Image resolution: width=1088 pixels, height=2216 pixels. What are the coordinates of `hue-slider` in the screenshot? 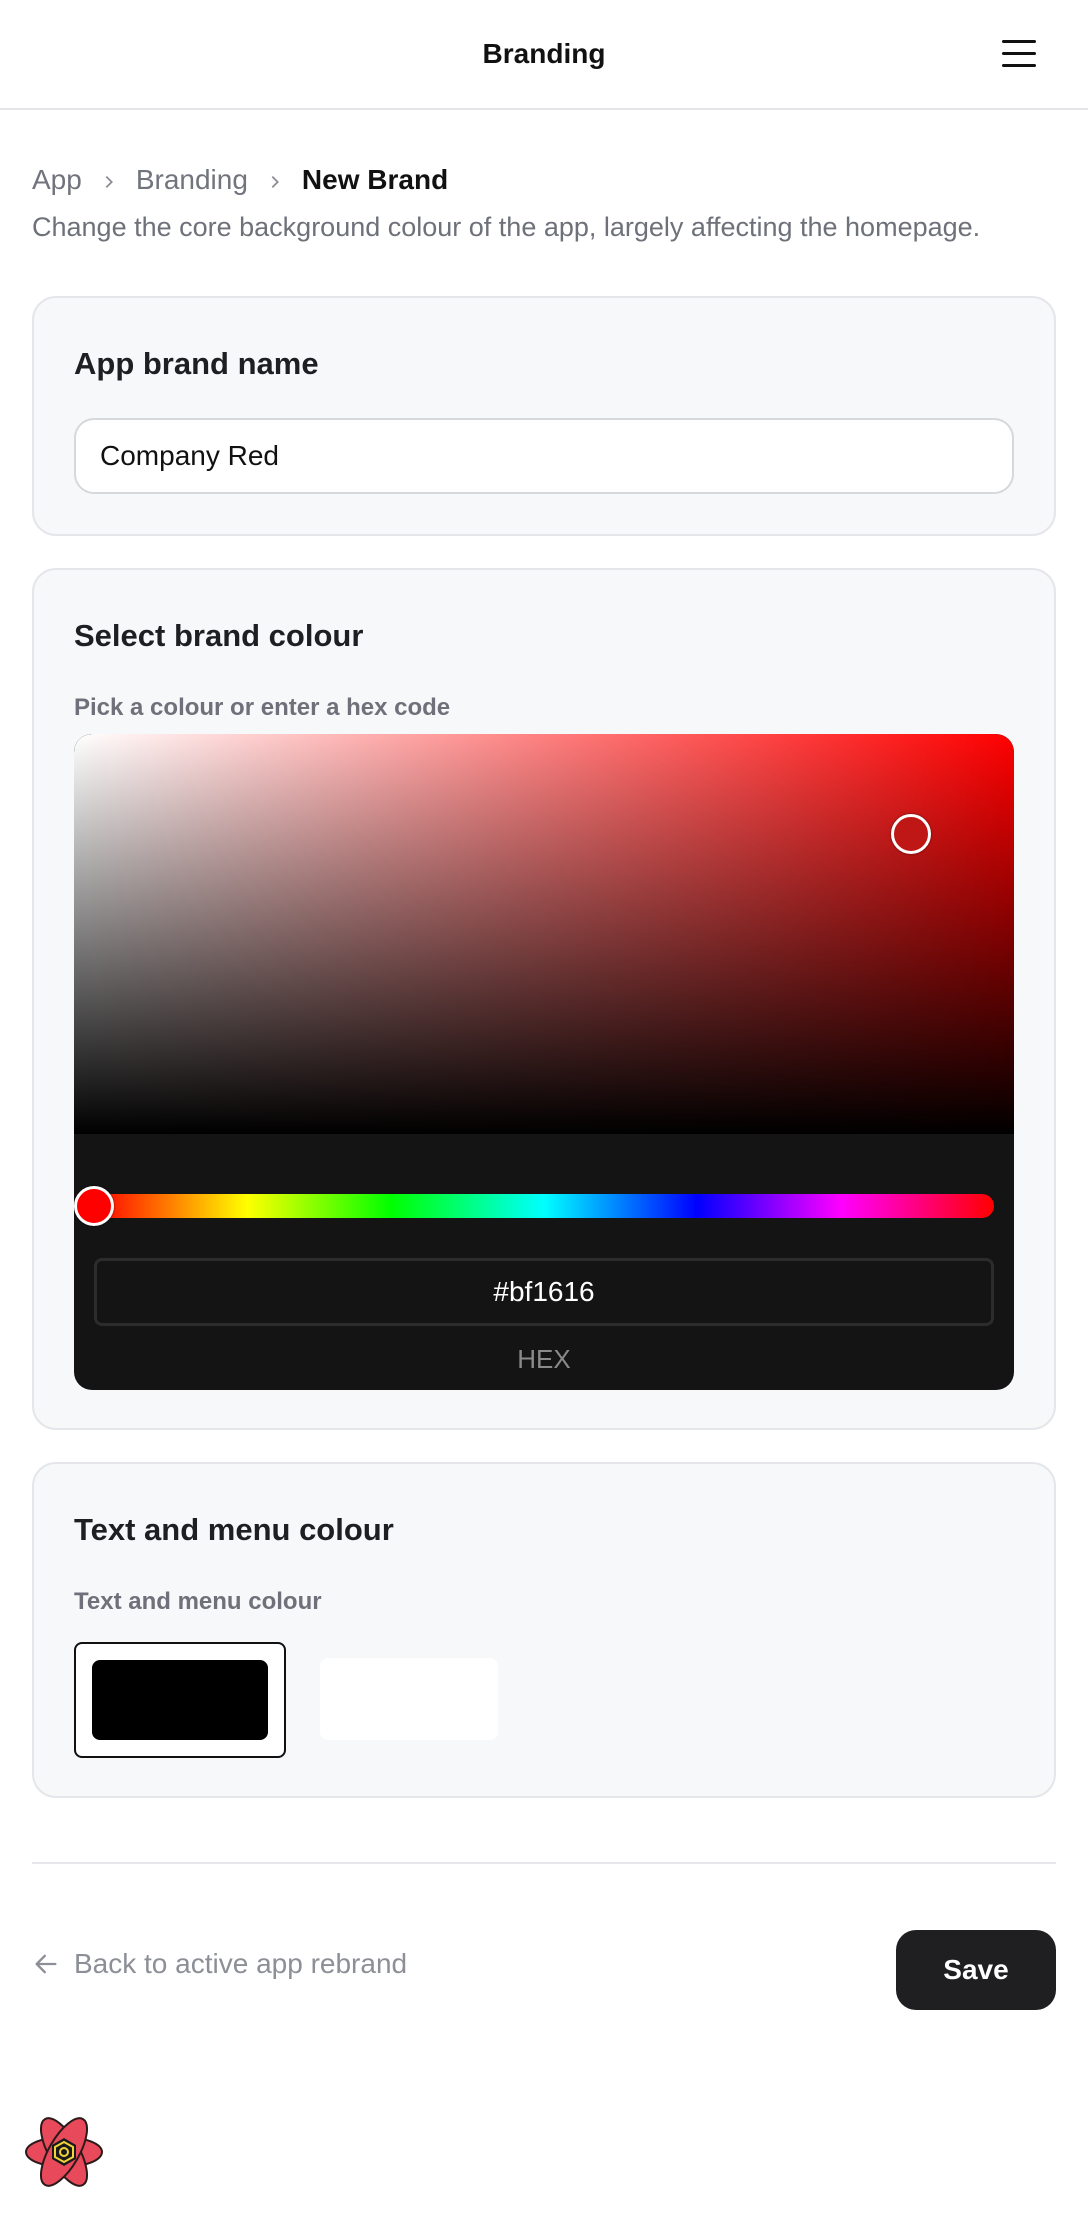 It's located at (534, 1206).